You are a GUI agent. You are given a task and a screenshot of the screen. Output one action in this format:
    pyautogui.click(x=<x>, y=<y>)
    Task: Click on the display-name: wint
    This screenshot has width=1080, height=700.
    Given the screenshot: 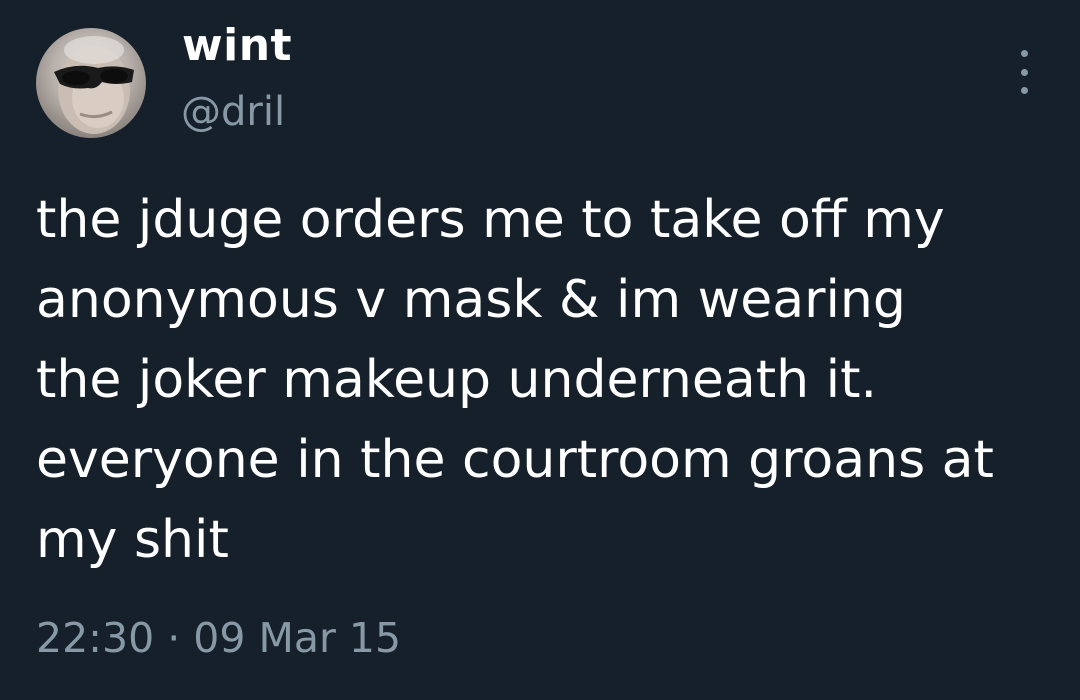 What is the action you would take?
    pyautogui.click(x=237, y=46)
    